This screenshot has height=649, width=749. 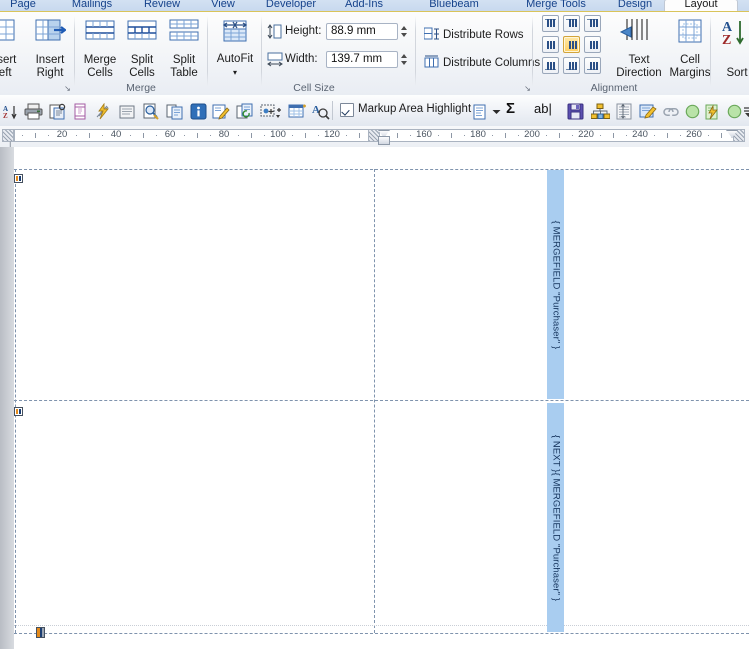 What do you see at coordinates (726, 40) in the screenshot?
I see `svg-text: Z` at bounding box center [726, 40].